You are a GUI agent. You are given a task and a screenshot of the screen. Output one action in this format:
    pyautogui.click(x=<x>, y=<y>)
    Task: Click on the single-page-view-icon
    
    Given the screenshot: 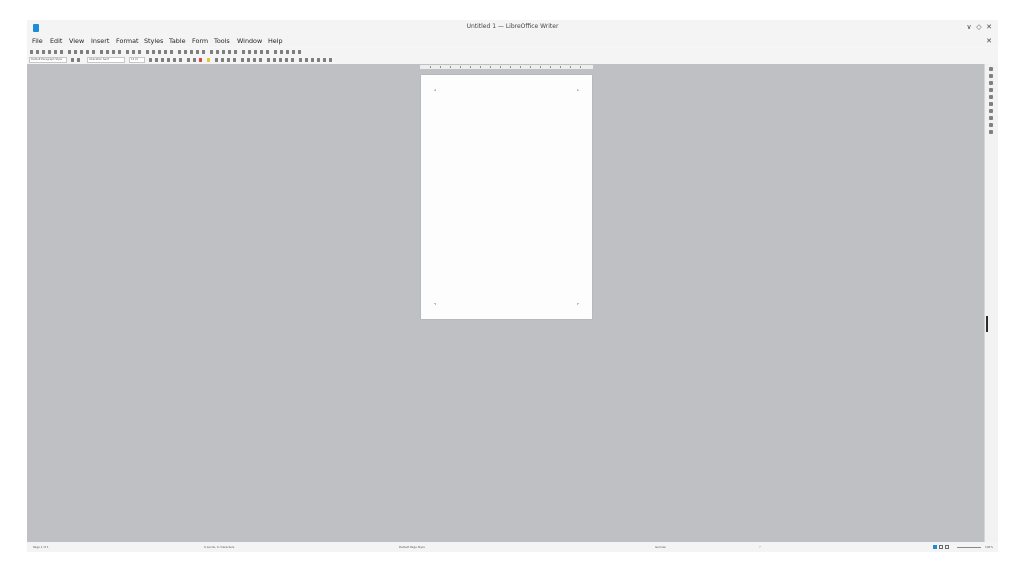 What is the action you would take?
    pyautogui.click(x=935, y=547)
    